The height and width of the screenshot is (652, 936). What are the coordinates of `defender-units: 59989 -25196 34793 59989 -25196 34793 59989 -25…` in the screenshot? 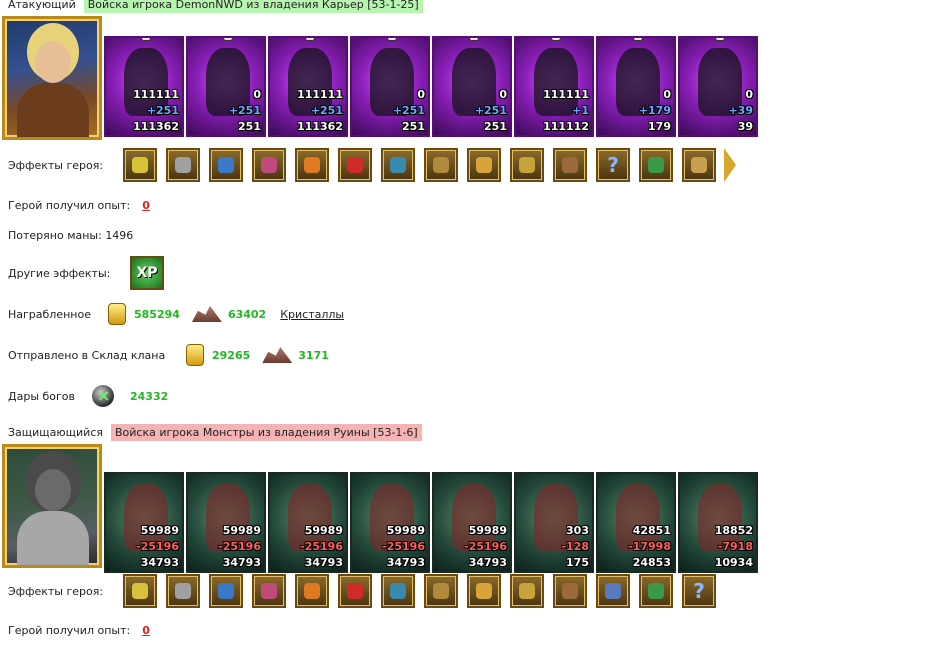 It's located at (431, 522).